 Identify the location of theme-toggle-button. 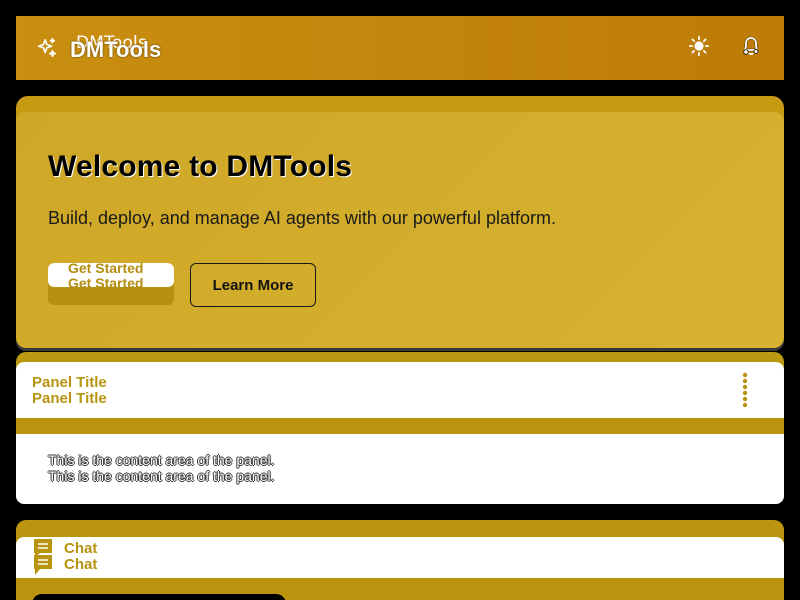
(699, 48).